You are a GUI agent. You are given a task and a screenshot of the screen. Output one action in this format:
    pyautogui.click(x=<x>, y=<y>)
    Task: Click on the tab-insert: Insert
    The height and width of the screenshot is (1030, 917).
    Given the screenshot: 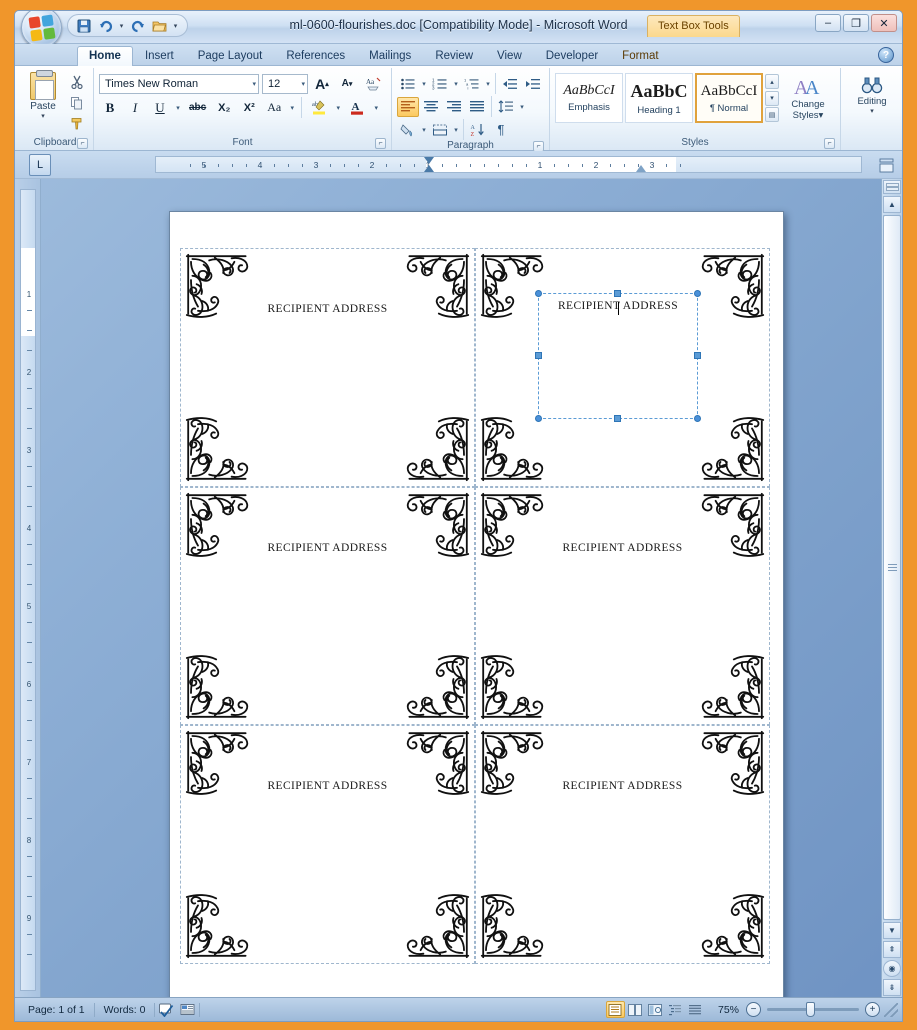 What is the action you would take?
    pyautogui.click(x=159, y=56)
    